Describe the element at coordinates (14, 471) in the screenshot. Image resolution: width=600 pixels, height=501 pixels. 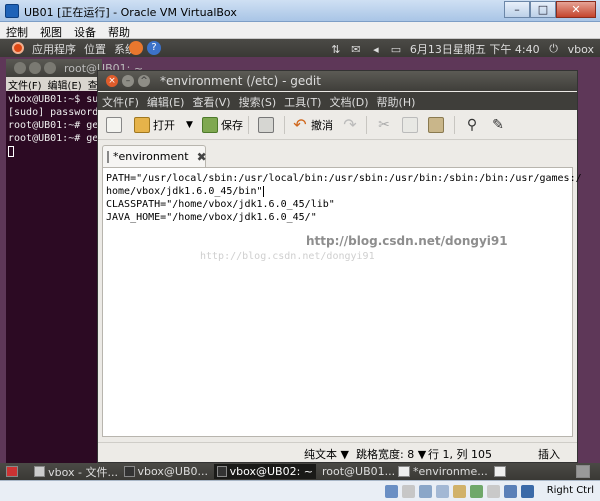
I see `show-desktop-button` at that location.